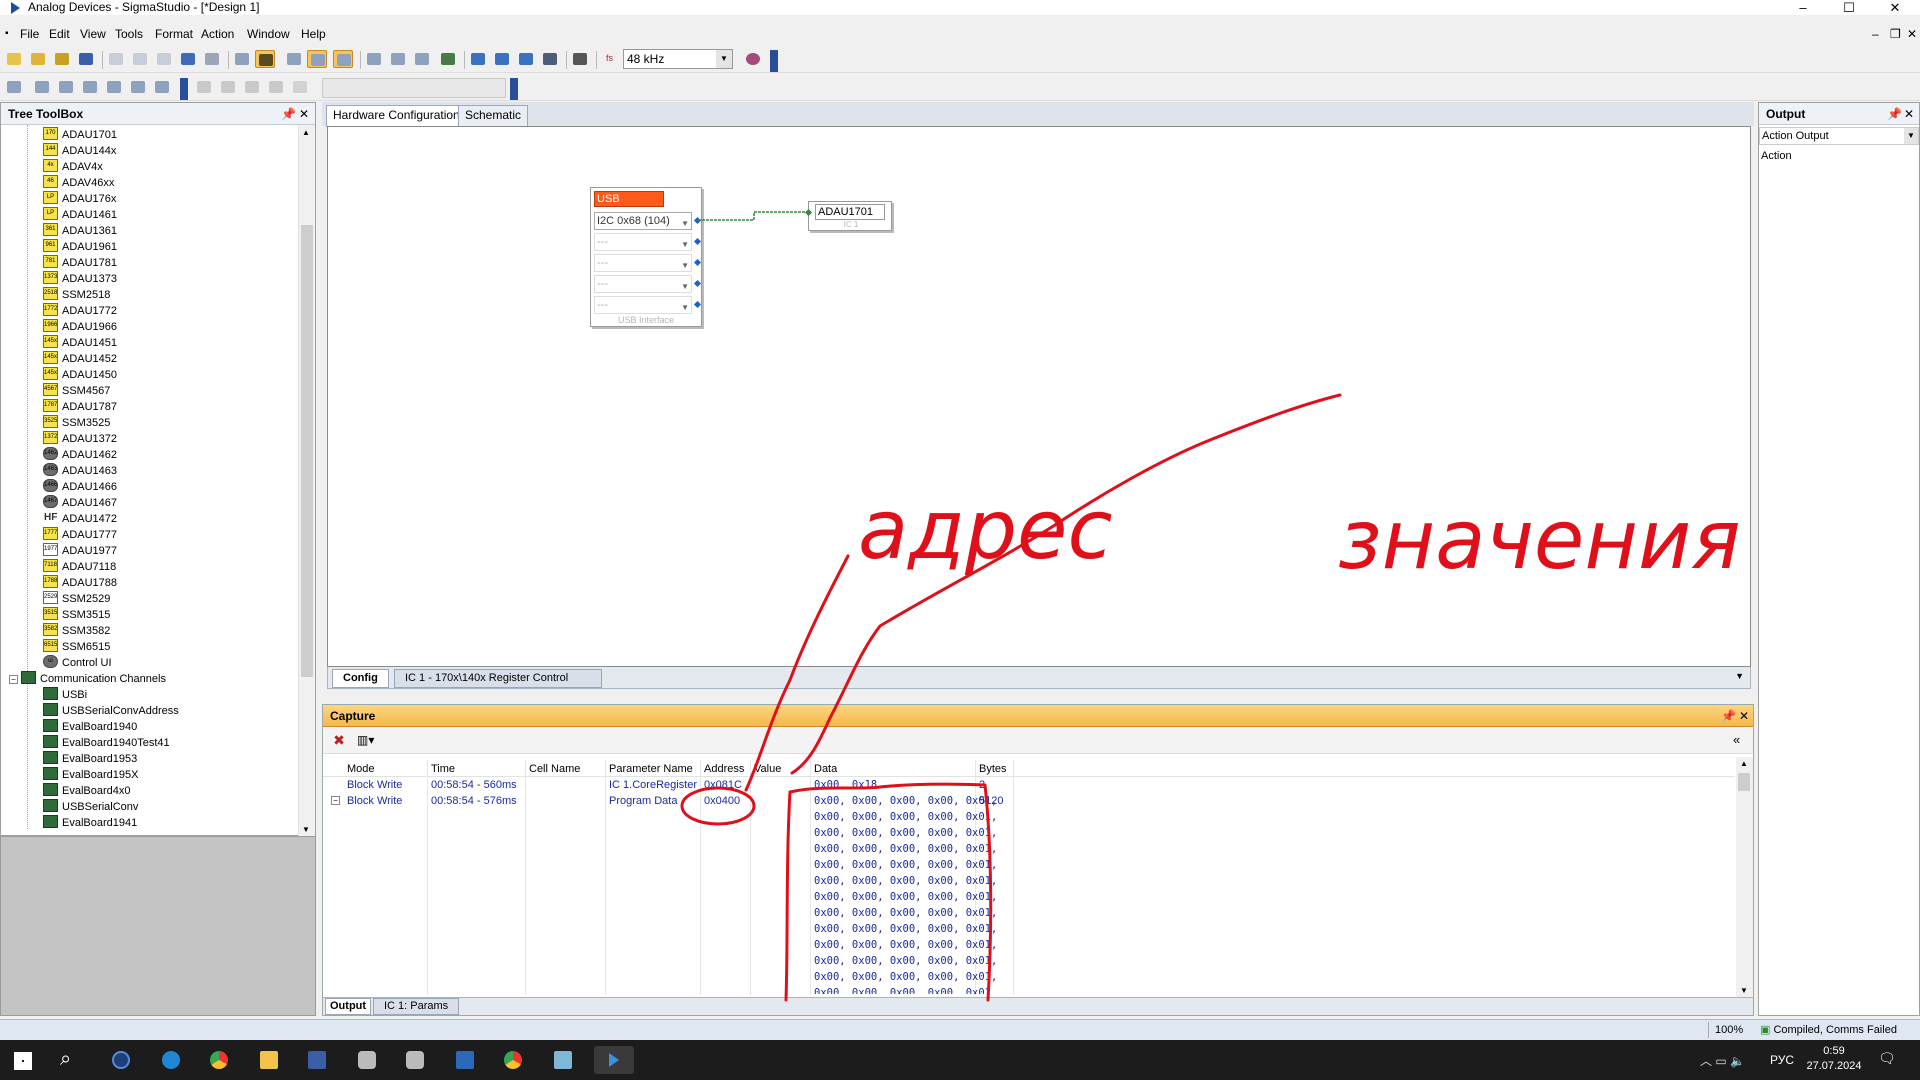 The width and height of the screenshot is (1920, 1080). Describe the element at coordinates (1887, 1058) in the screenshot. I see `notification-icon: 🗨` at that location.